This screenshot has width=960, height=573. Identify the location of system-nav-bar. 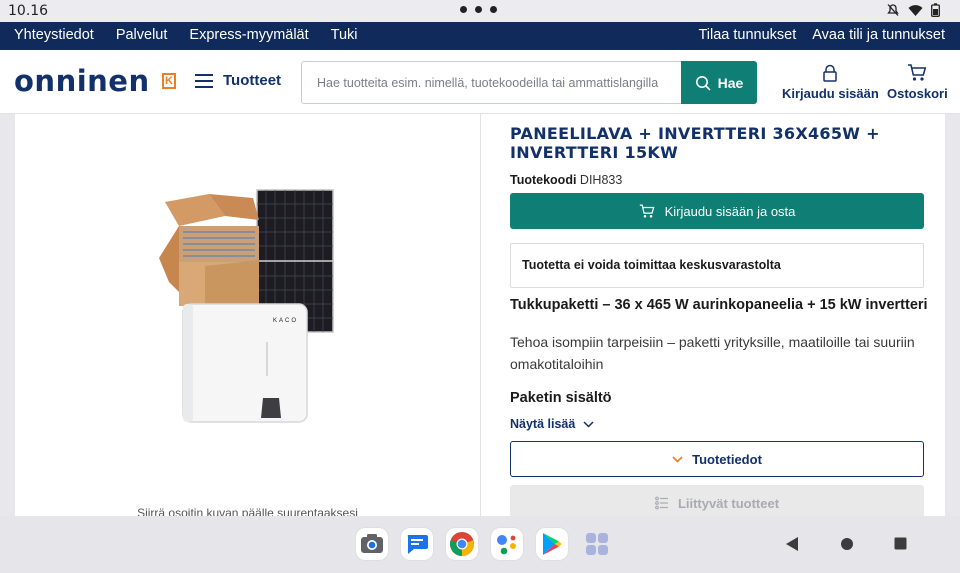
(480, 544).